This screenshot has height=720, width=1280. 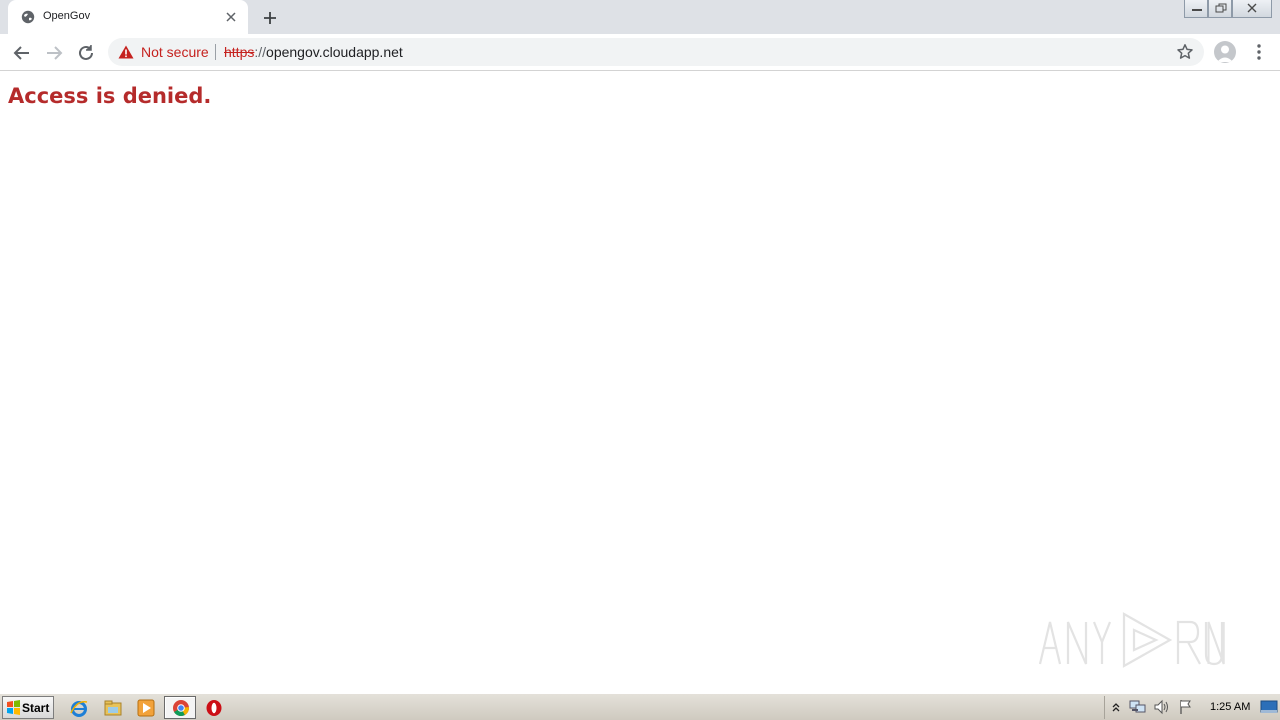 What do you see at coordinates (239, 52) in the screenshot?
I see `url-scheme: https` at bounding box center [239, 52].